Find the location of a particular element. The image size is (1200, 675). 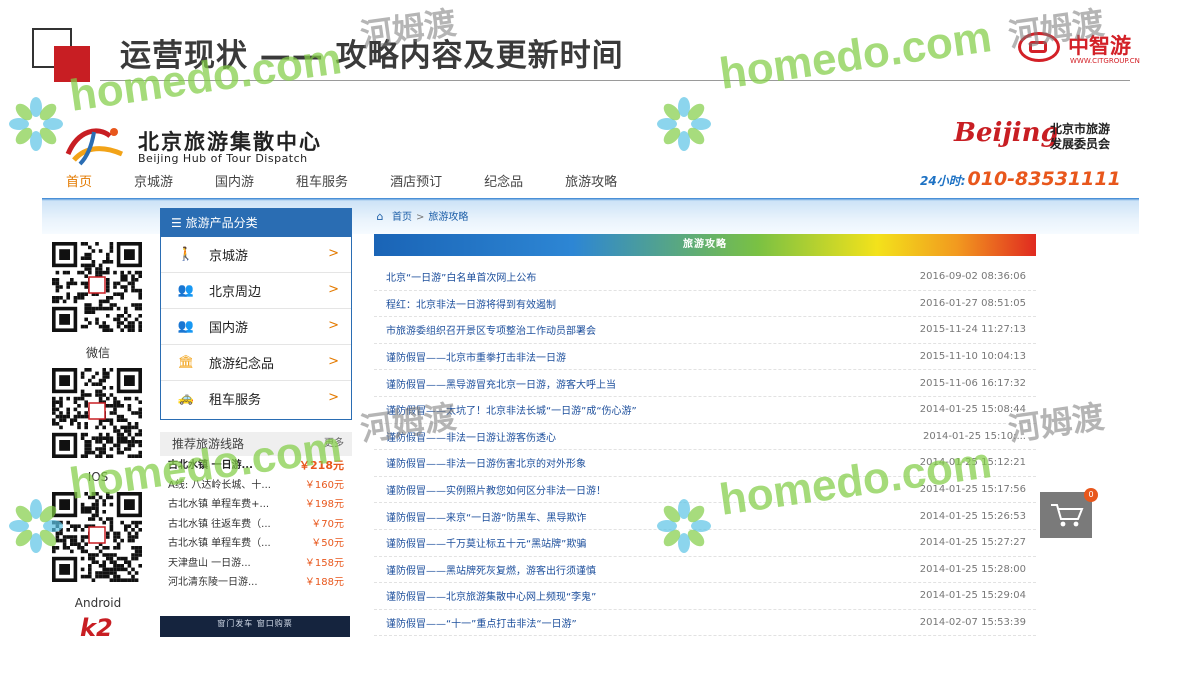

article-title: 程红：北京非法一日游将得到有效遏制 is located at coordinates (471, 303).